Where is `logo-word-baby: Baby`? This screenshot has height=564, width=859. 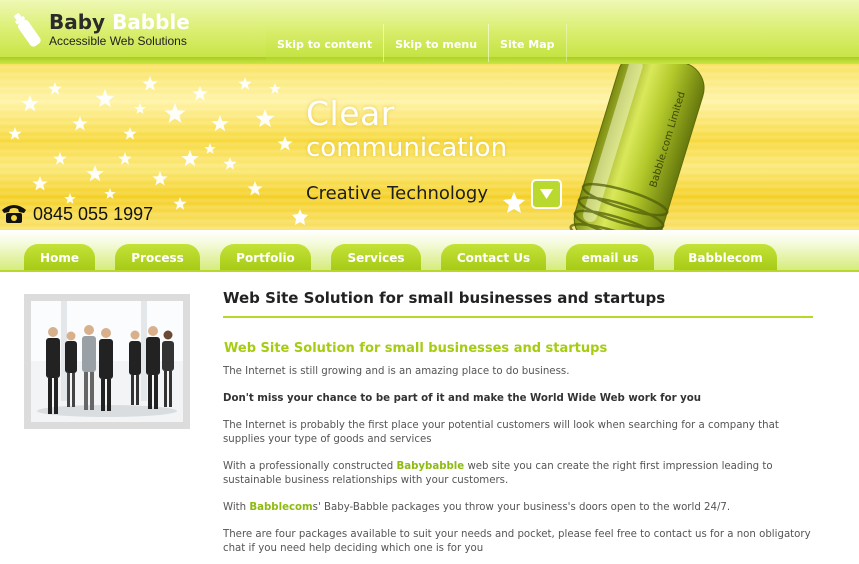 logo-word-baby: Baby is located at coordinates (77, 22).